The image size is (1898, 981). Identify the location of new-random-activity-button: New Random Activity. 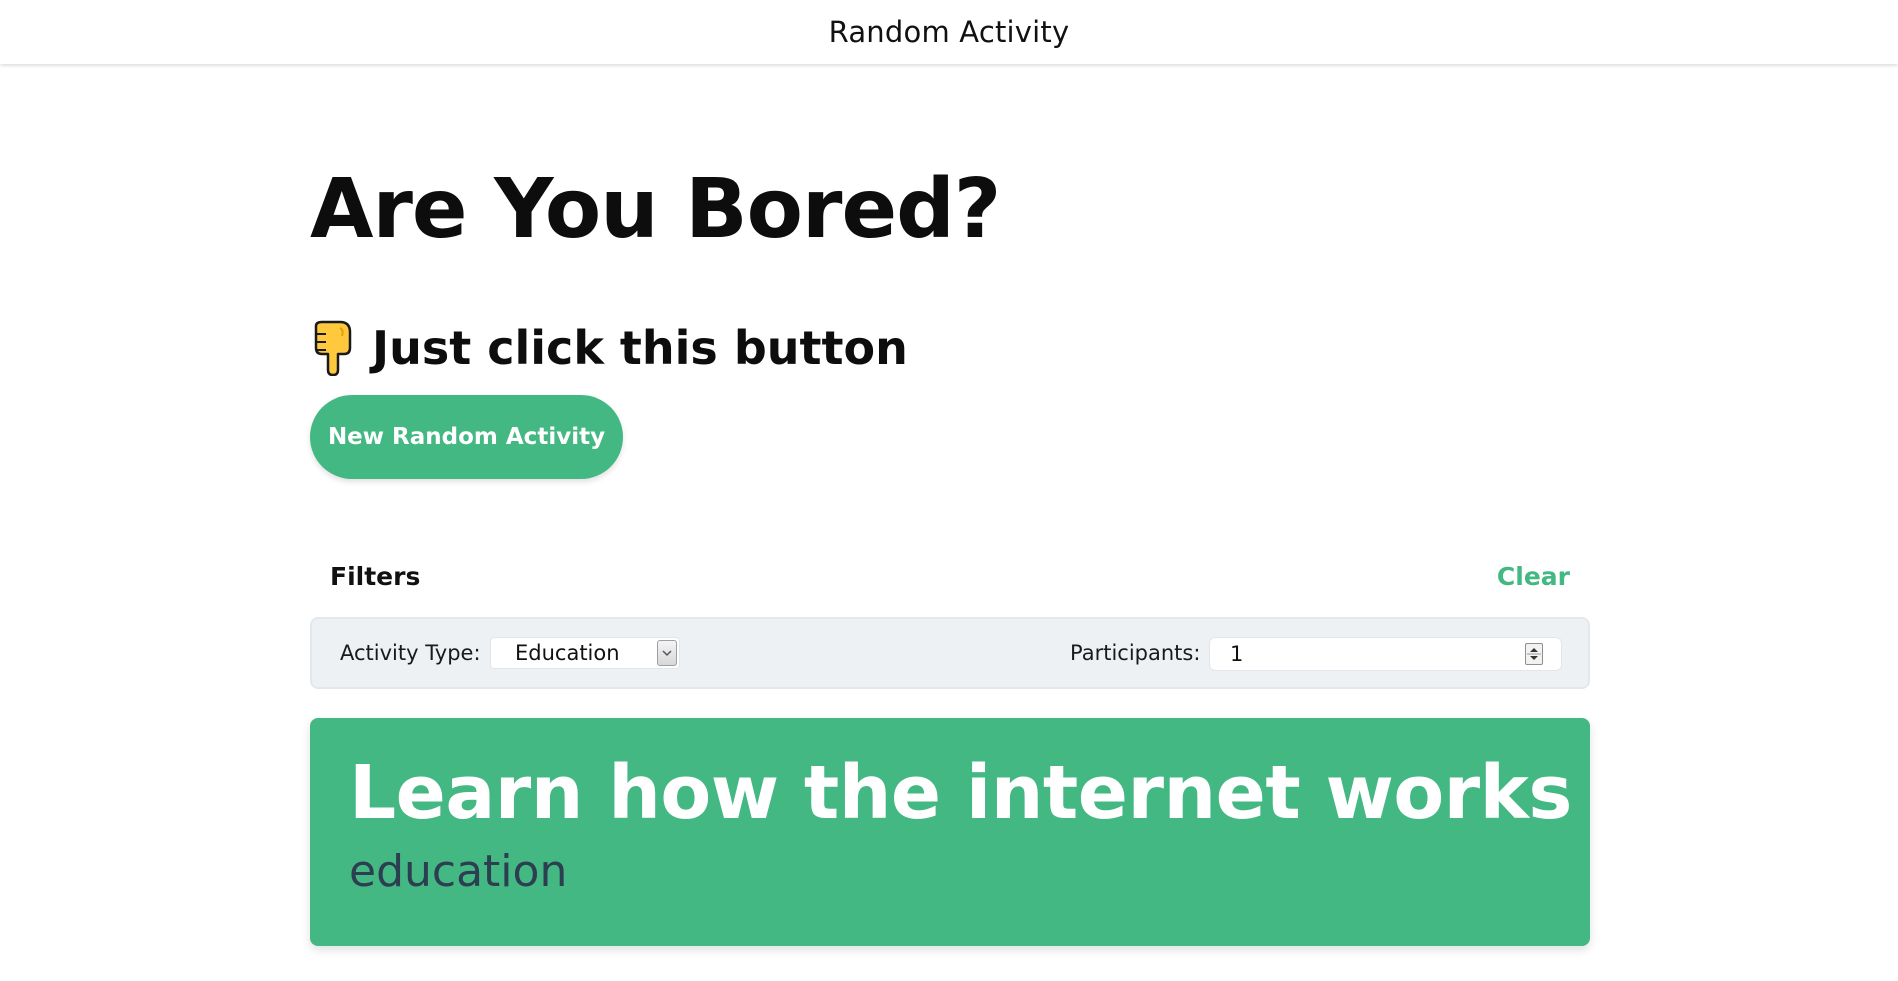
(466, 437).